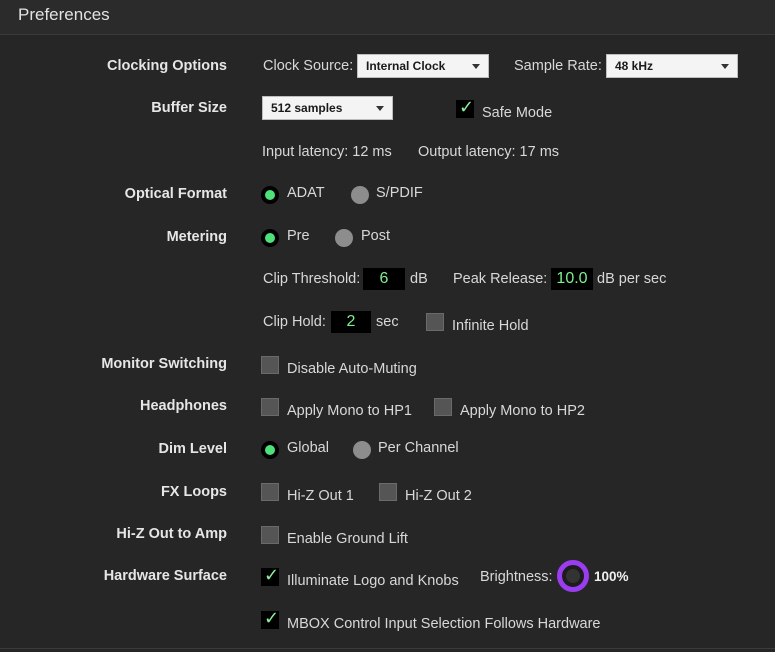  Describe the element at coordinates (573, 576) in the screenshot. I see `brightness-knob` at that location.